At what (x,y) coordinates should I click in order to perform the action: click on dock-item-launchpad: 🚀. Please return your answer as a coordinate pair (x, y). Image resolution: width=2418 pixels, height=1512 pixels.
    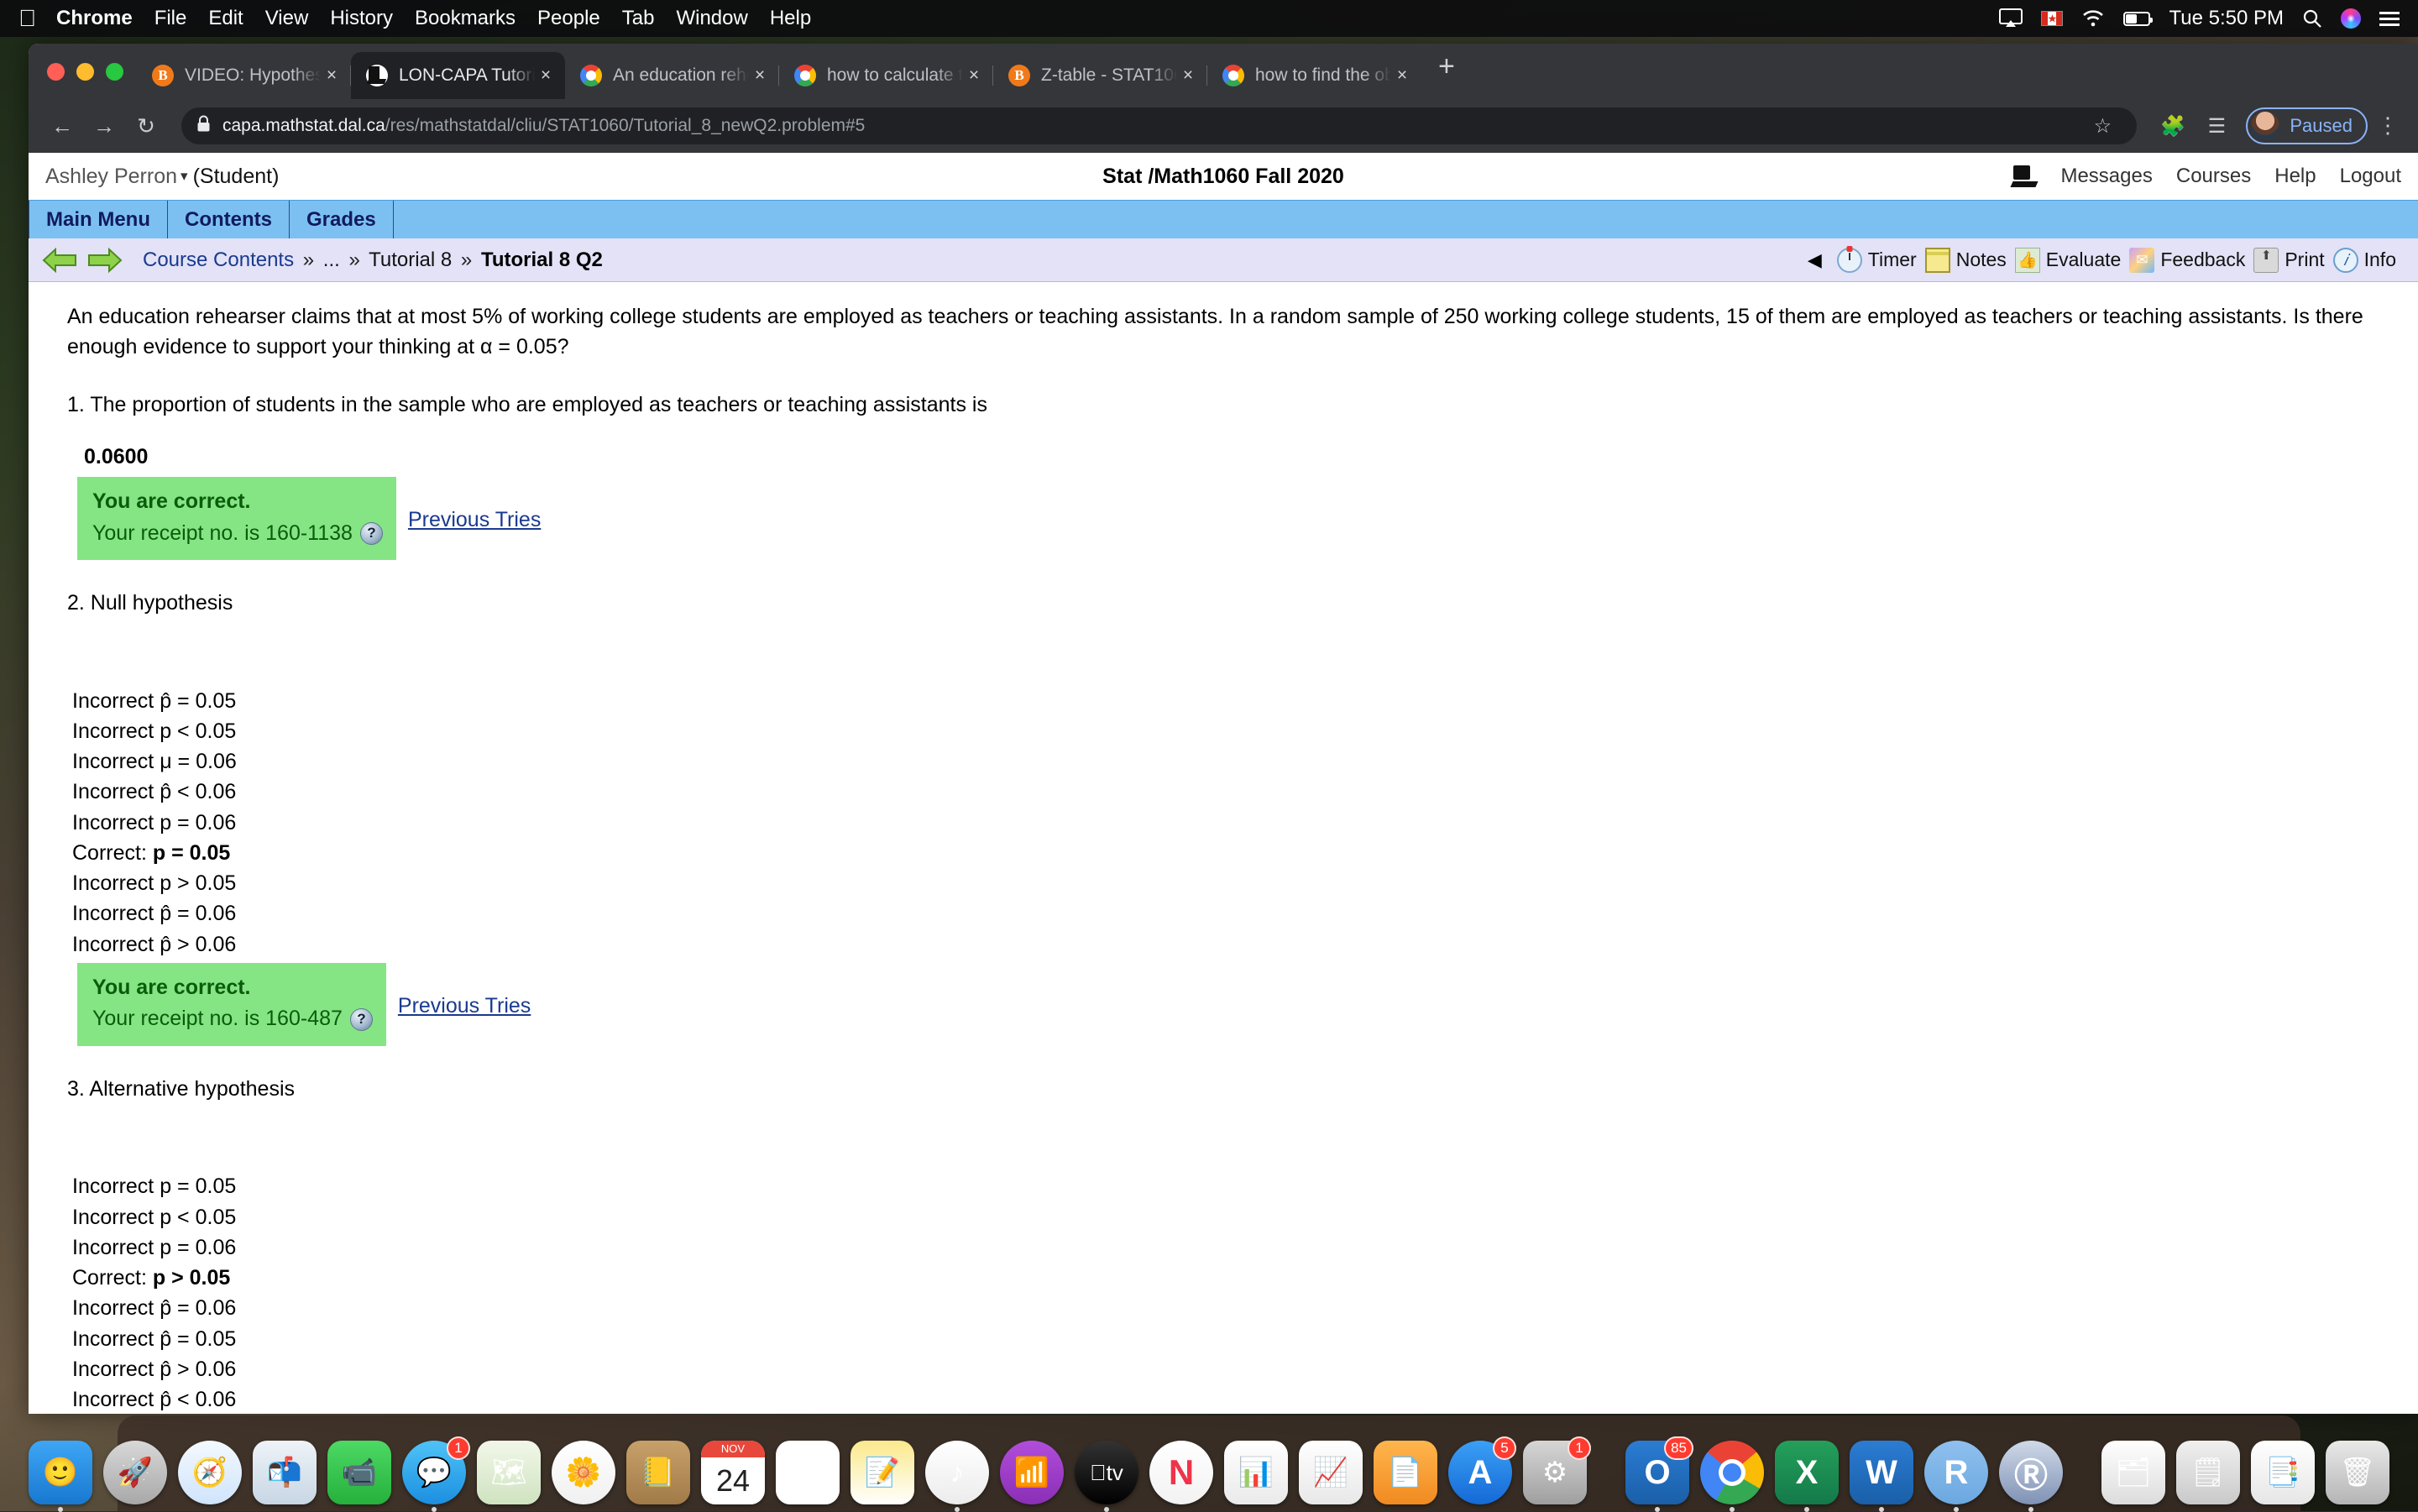
    Looking at the image, I should click on (135, 1472).